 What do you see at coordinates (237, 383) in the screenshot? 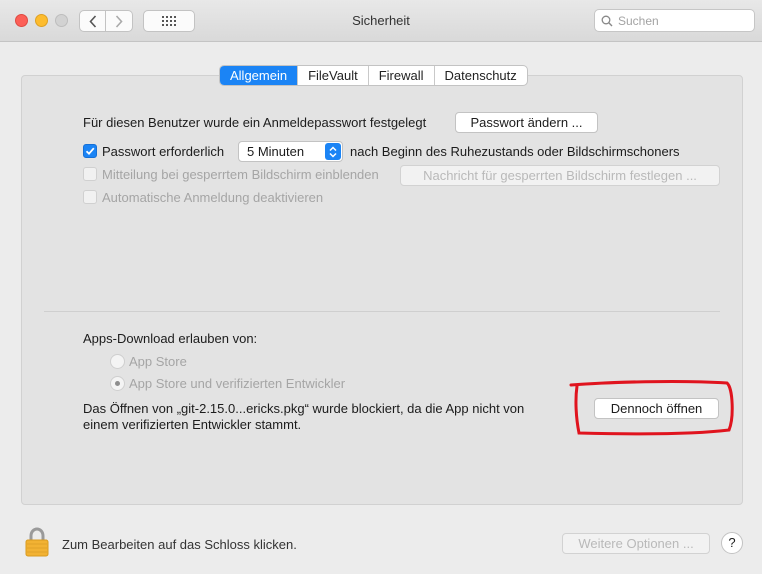
I see `radio-identified-label: App Store und verifizierten Entwickler` at bounding box center [237, 383].